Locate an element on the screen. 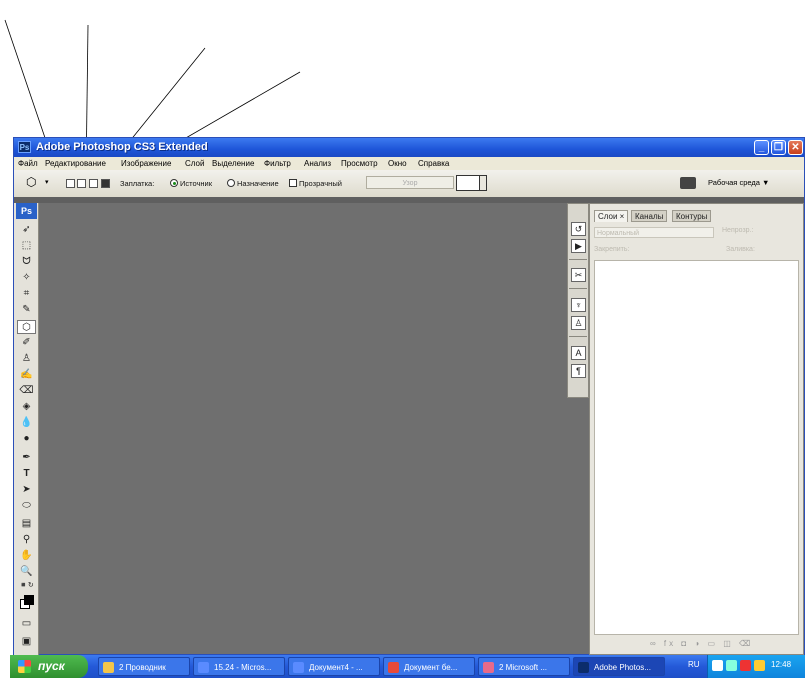 This screenshot has height=678, width=805. blend-mode-select: Нормальный is located at coordinates (654, 232).